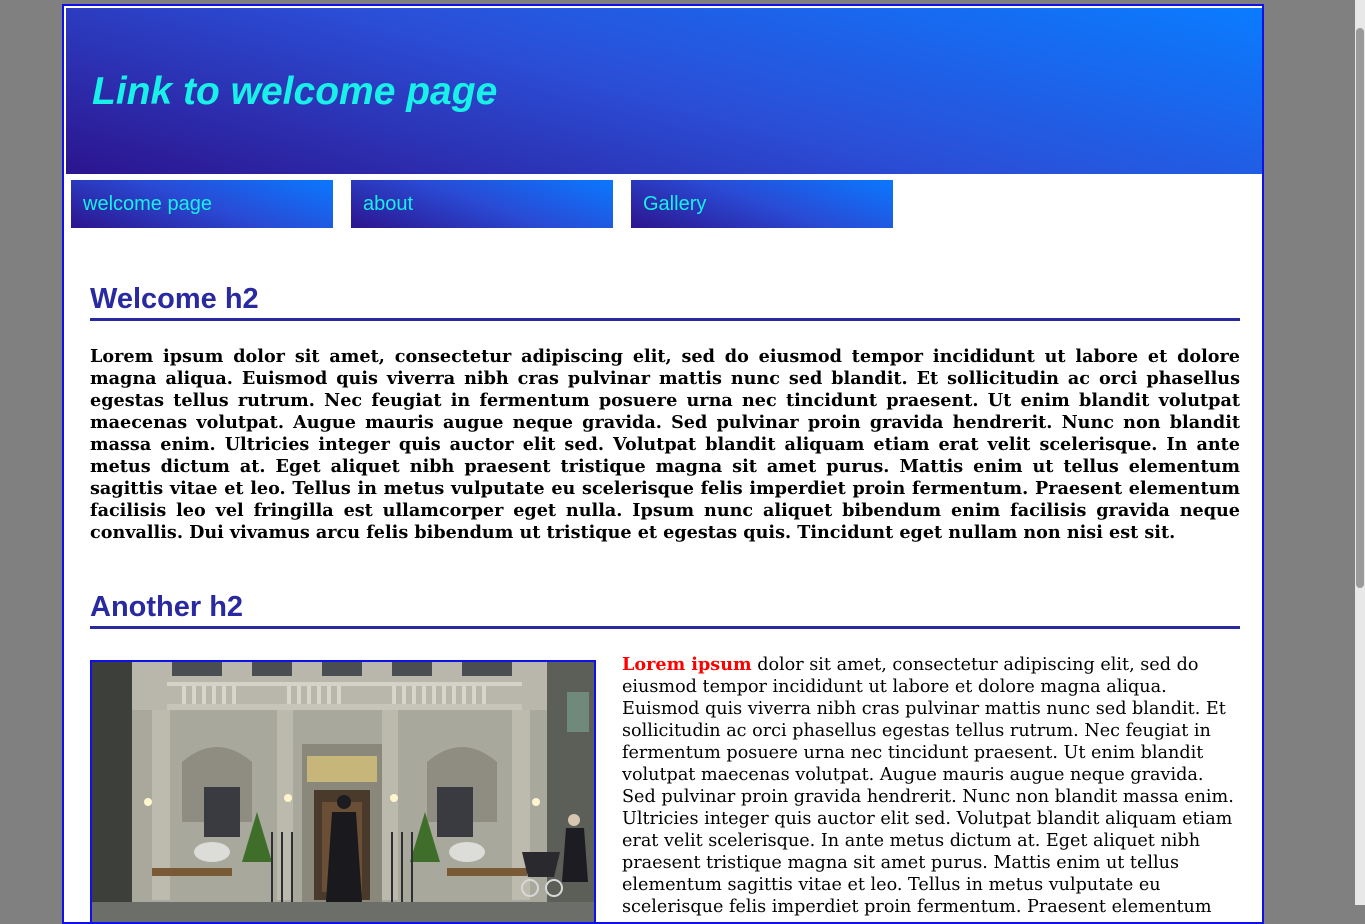 This screenshot has height=924, width=1365. What do you see at coordinates (343, 791) in the screenshot?
I see `building-photo` at bounding box center [343, 791].